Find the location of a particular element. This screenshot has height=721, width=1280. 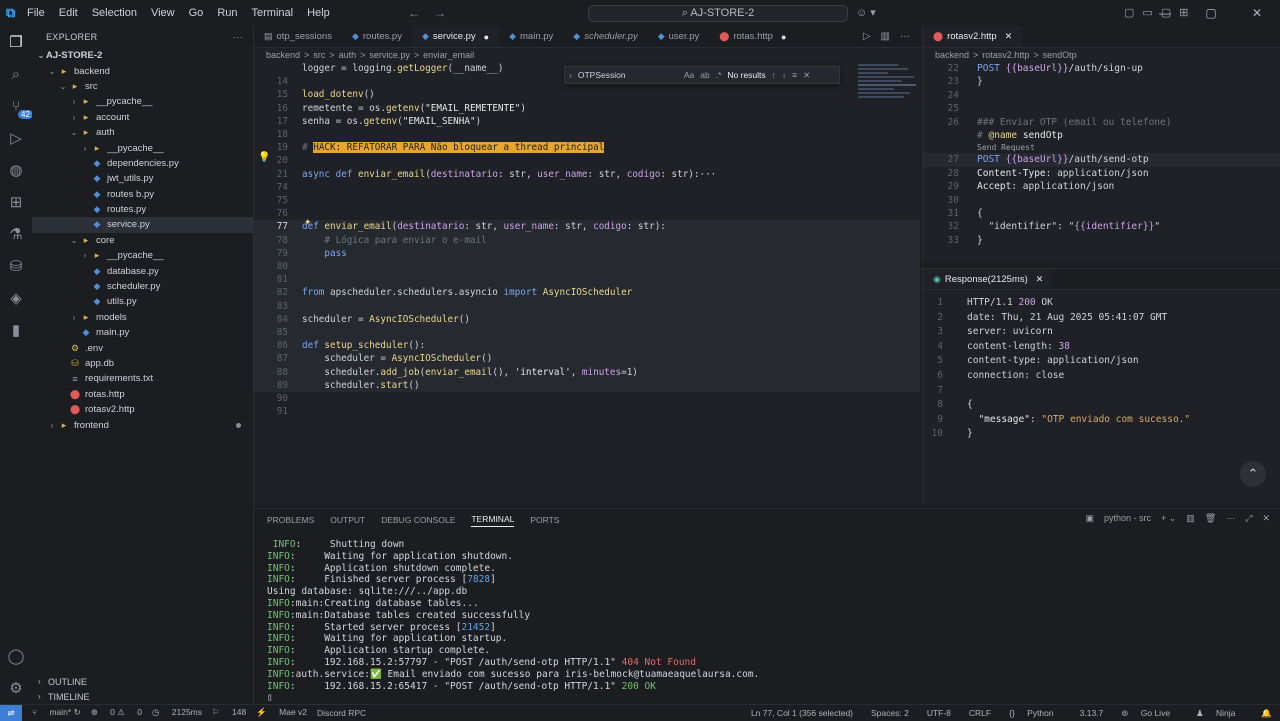

extensions-icon: ⊞ is located at coordinates (16, 202).